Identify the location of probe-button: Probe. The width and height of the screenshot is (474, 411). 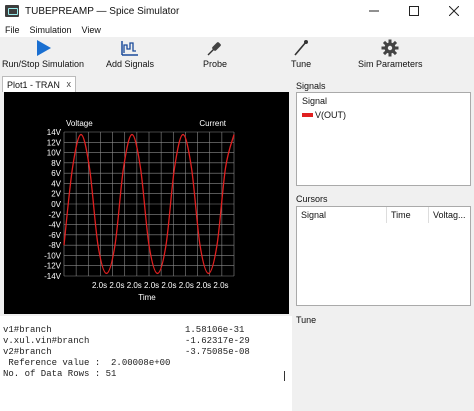
(215, 54).